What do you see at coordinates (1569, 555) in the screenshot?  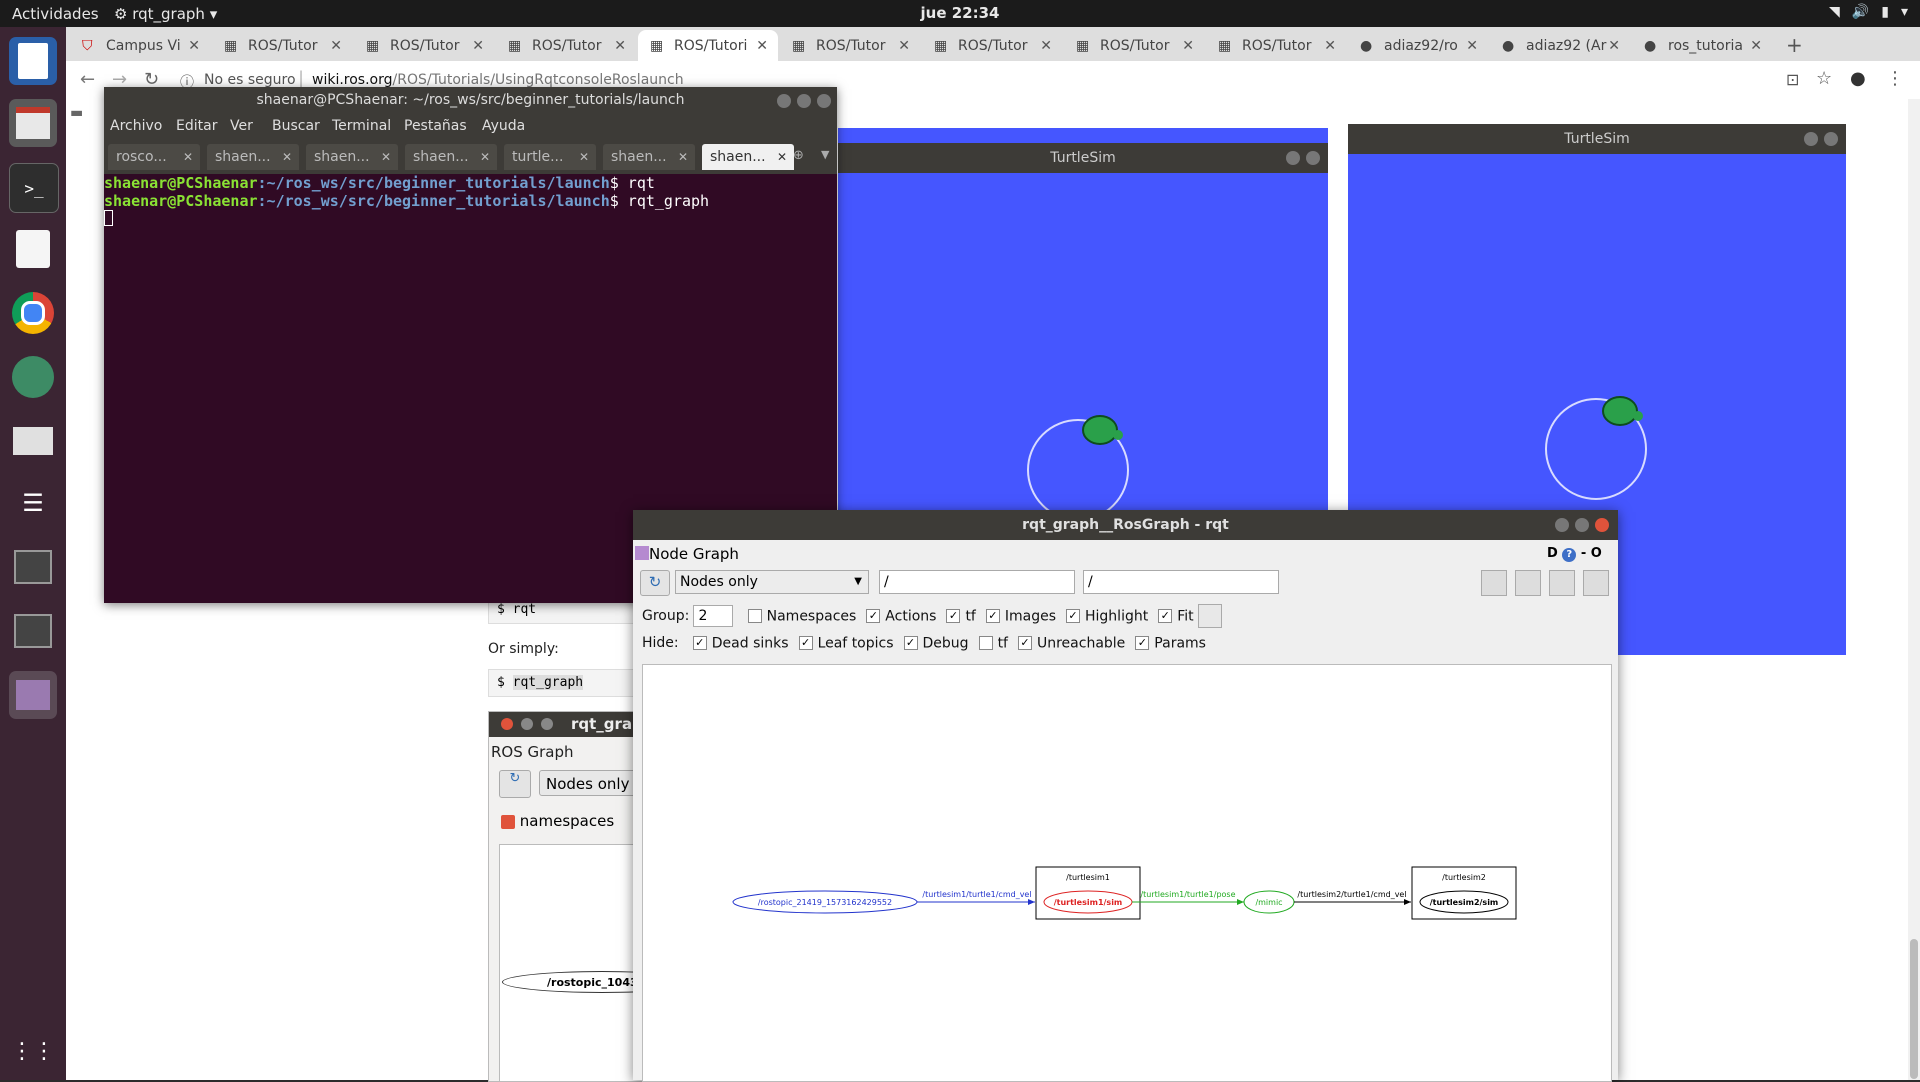 I see `help-icon: ?` at bounding box center [1569, 555].